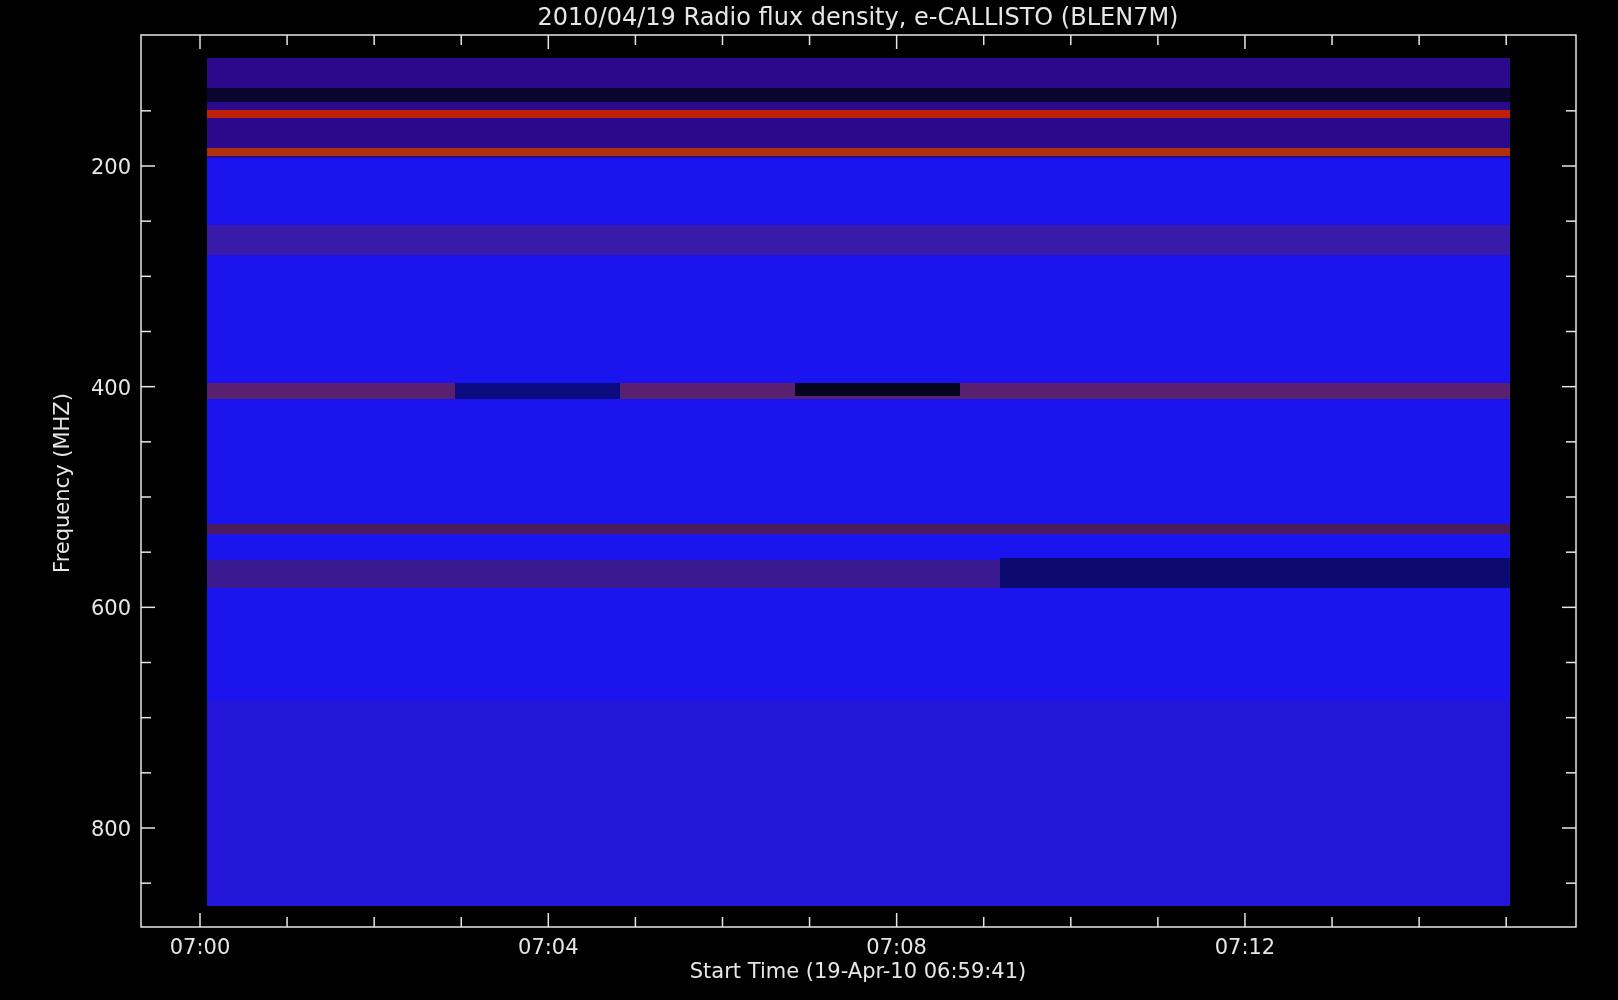 This screenshot has width=1618, height=1000. I want to click on axis-tick-label: 07:04, so click(548, 947).